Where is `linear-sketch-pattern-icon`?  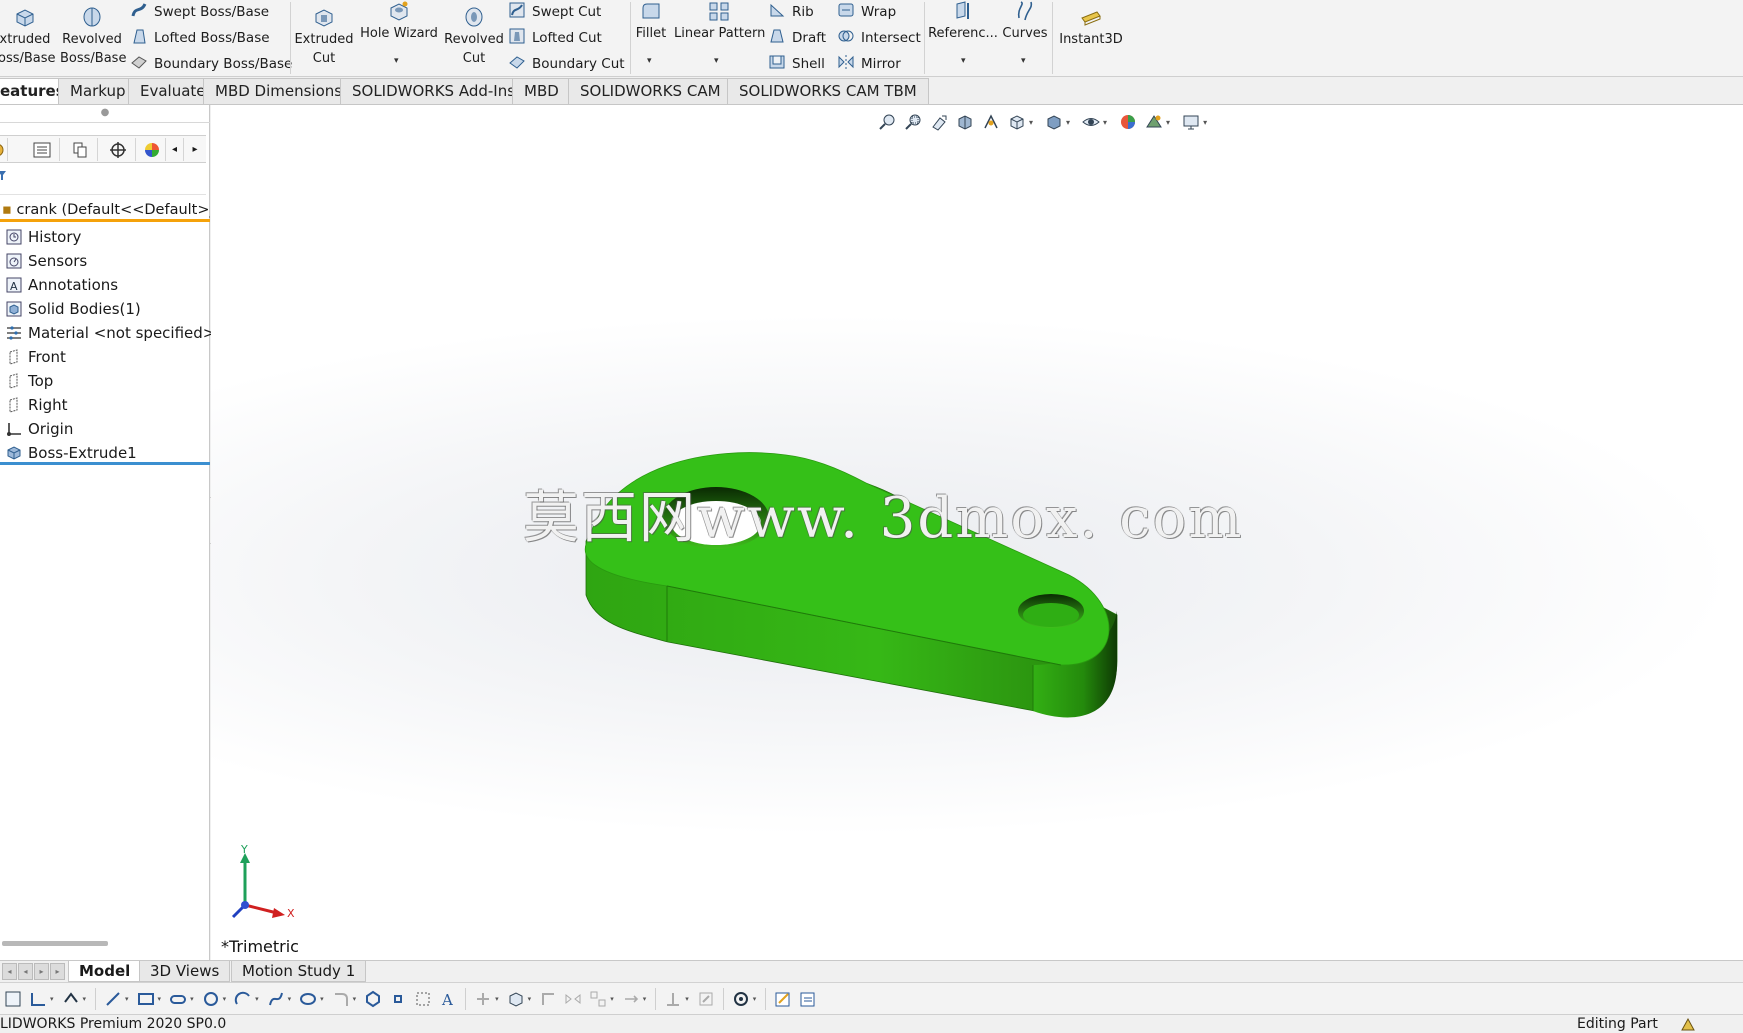 linear-sketch-pattern-icon is located at coordinates (598, 999).